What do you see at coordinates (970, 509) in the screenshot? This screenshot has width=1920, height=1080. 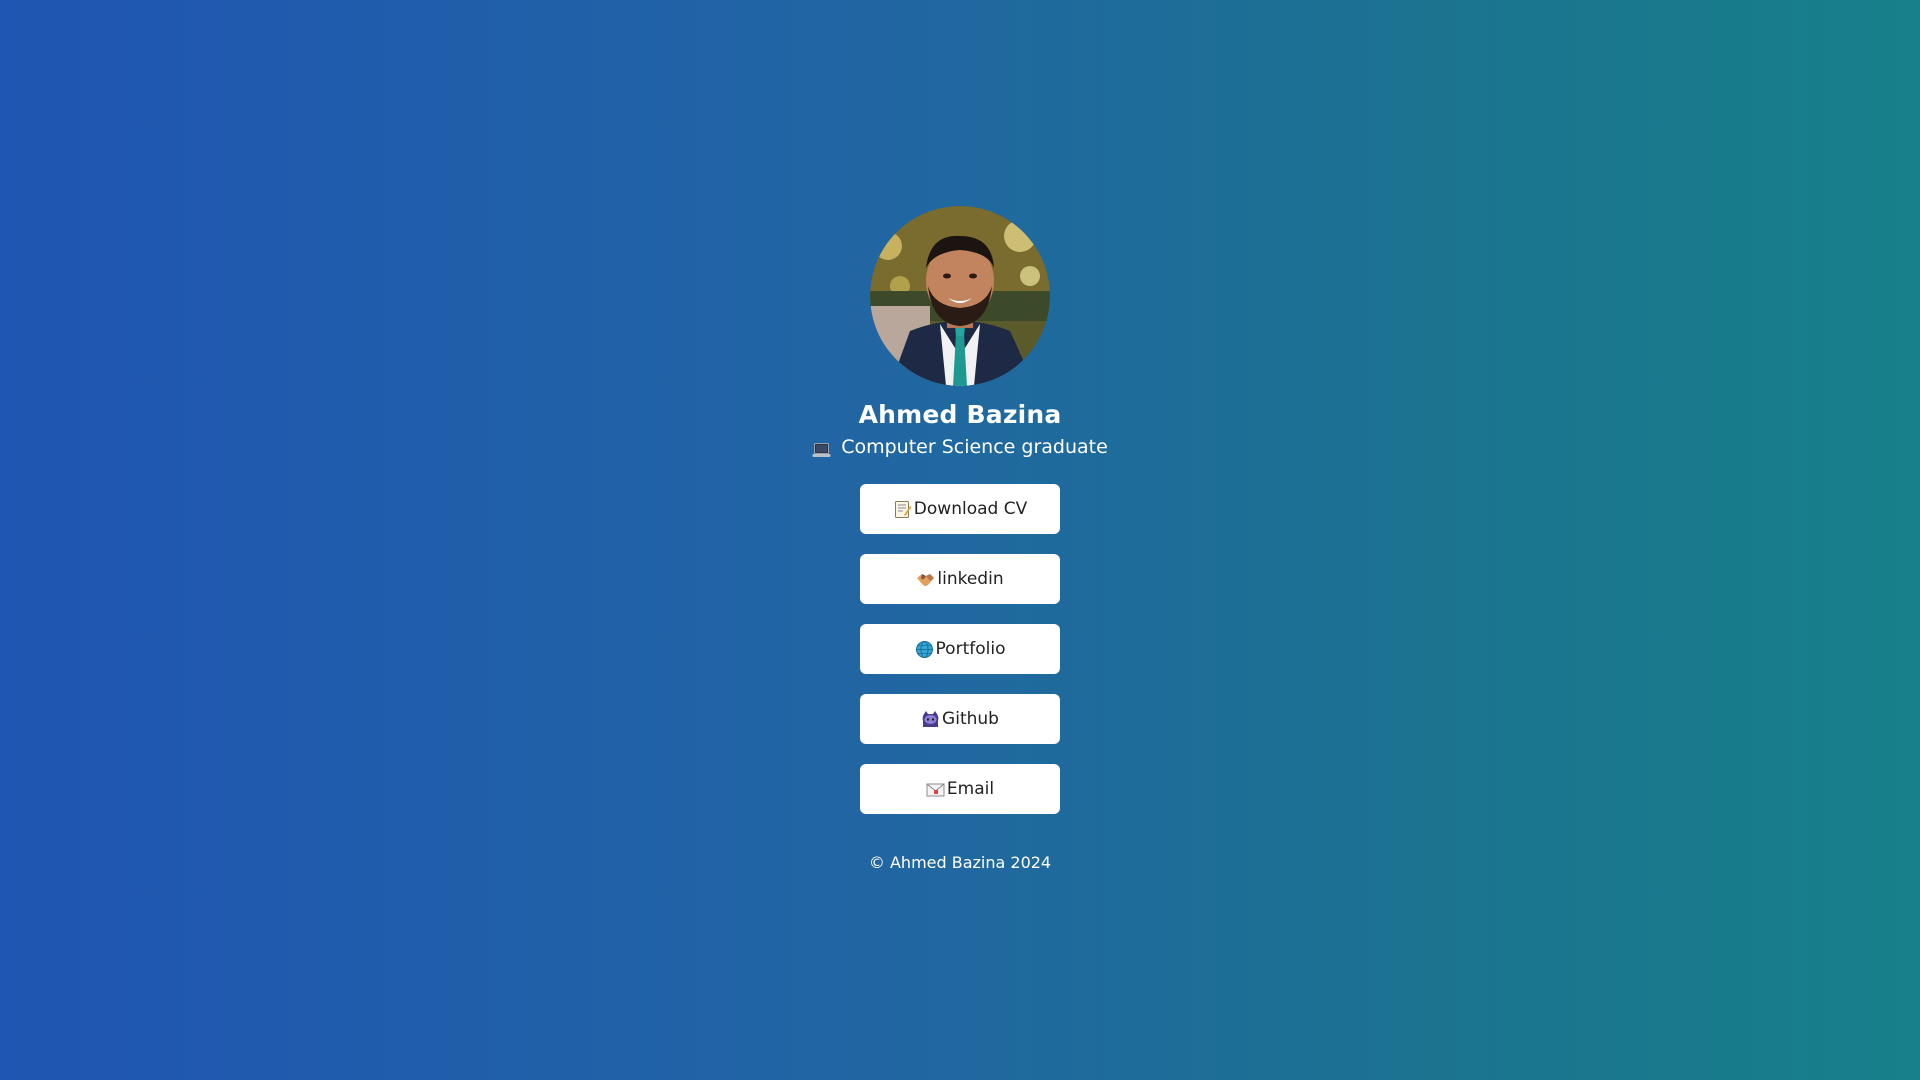 I see `download-cv-label: Download CV` at bounding box center [970, 509].